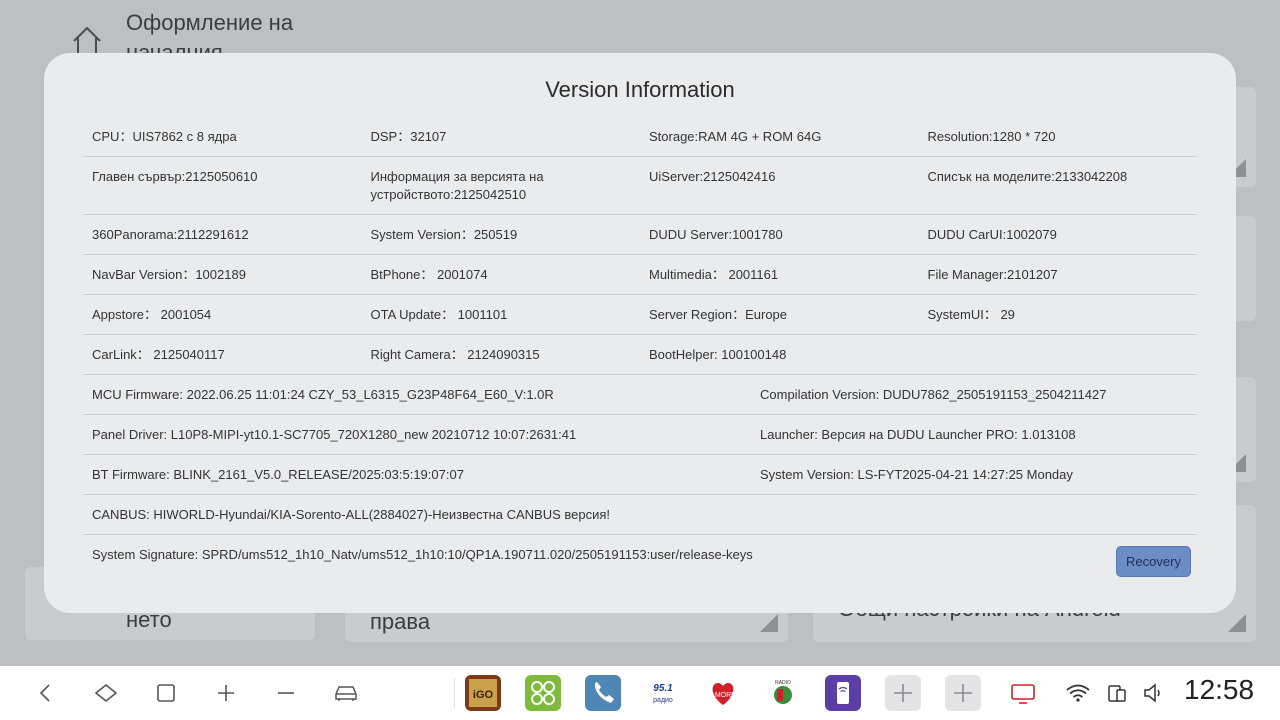  What do you see at coordinates (971, 314) in the screenshot?
I see `info-systemui: SystemUI： 29` at bounding box center [971, 314].